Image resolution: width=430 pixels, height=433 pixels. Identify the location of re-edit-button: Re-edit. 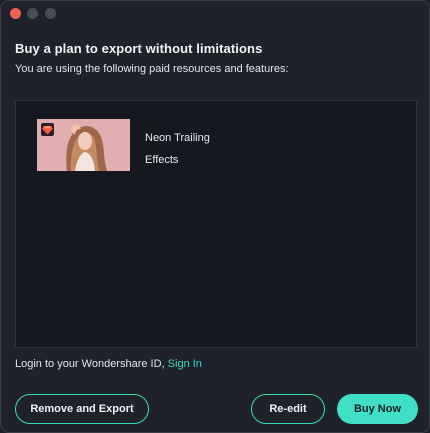
(288, 409).